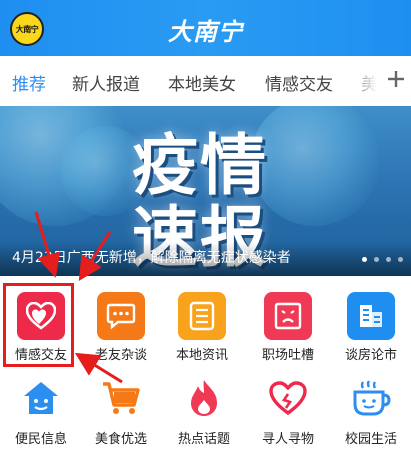 The image size is (411, 449). I want to click on grid-item-hot-topics: 热点话题, so click(204, 406).